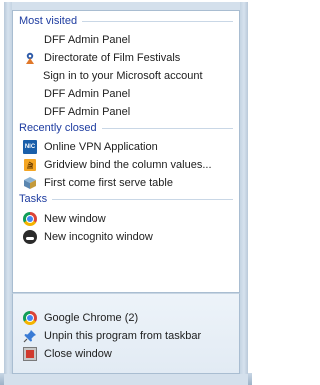 The height and width of the screenshot is (385, 320). What do you see at coordinates (30, 165) in the screenshot?
I see `stackoverflow-icon` at bounding box center [30, 165].